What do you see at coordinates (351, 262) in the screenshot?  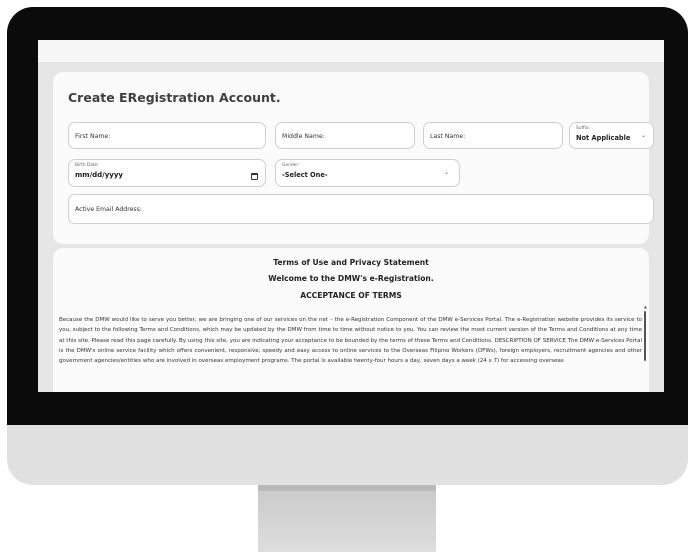 I see `terms-heading: Terms of Use and Privacy Statement` at bounding box center [351, 262].